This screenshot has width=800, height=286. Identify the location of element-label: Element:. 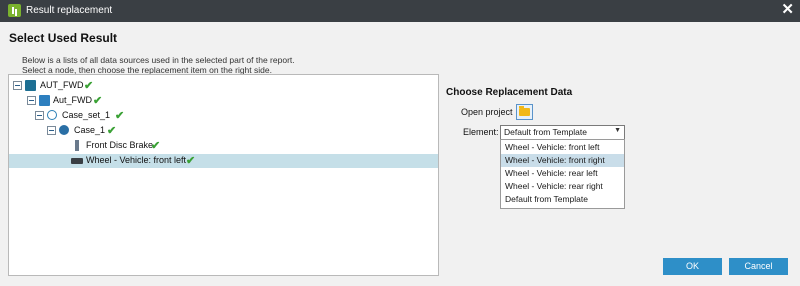
(481, 132).